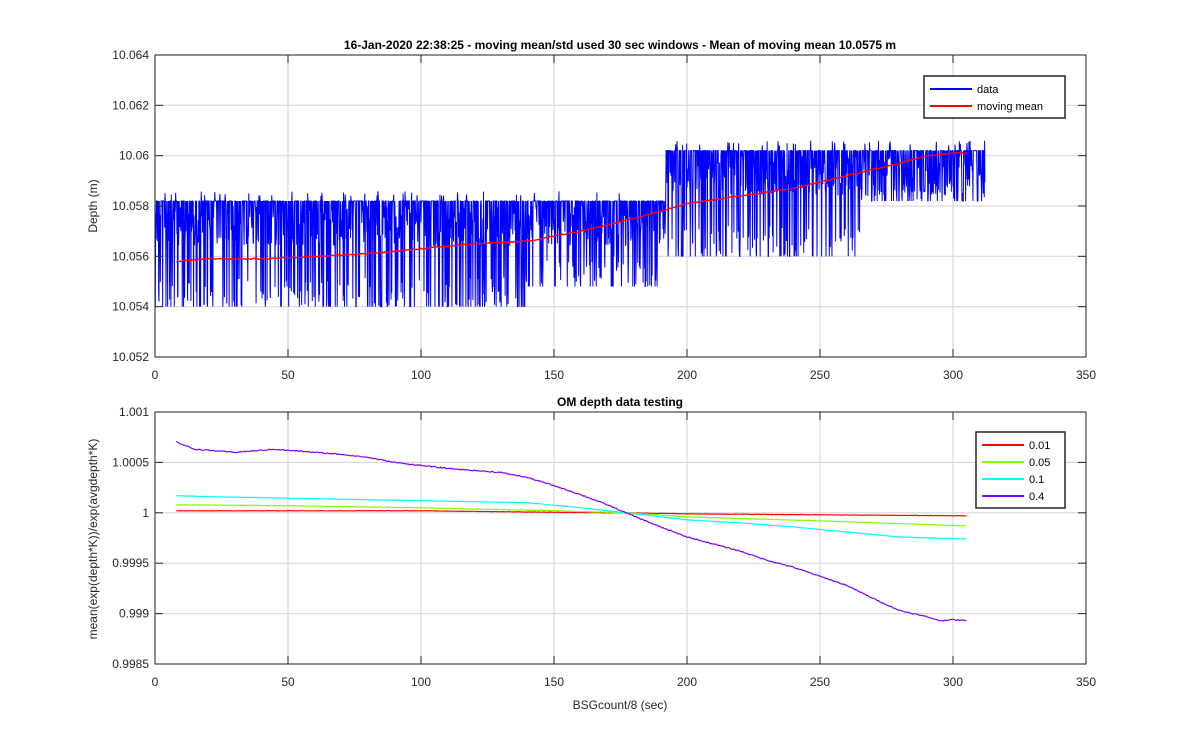  Describe the element at coordinates (130, 105) in the screenshot. I see `depth-y-tick-label: 10.062` at that location.